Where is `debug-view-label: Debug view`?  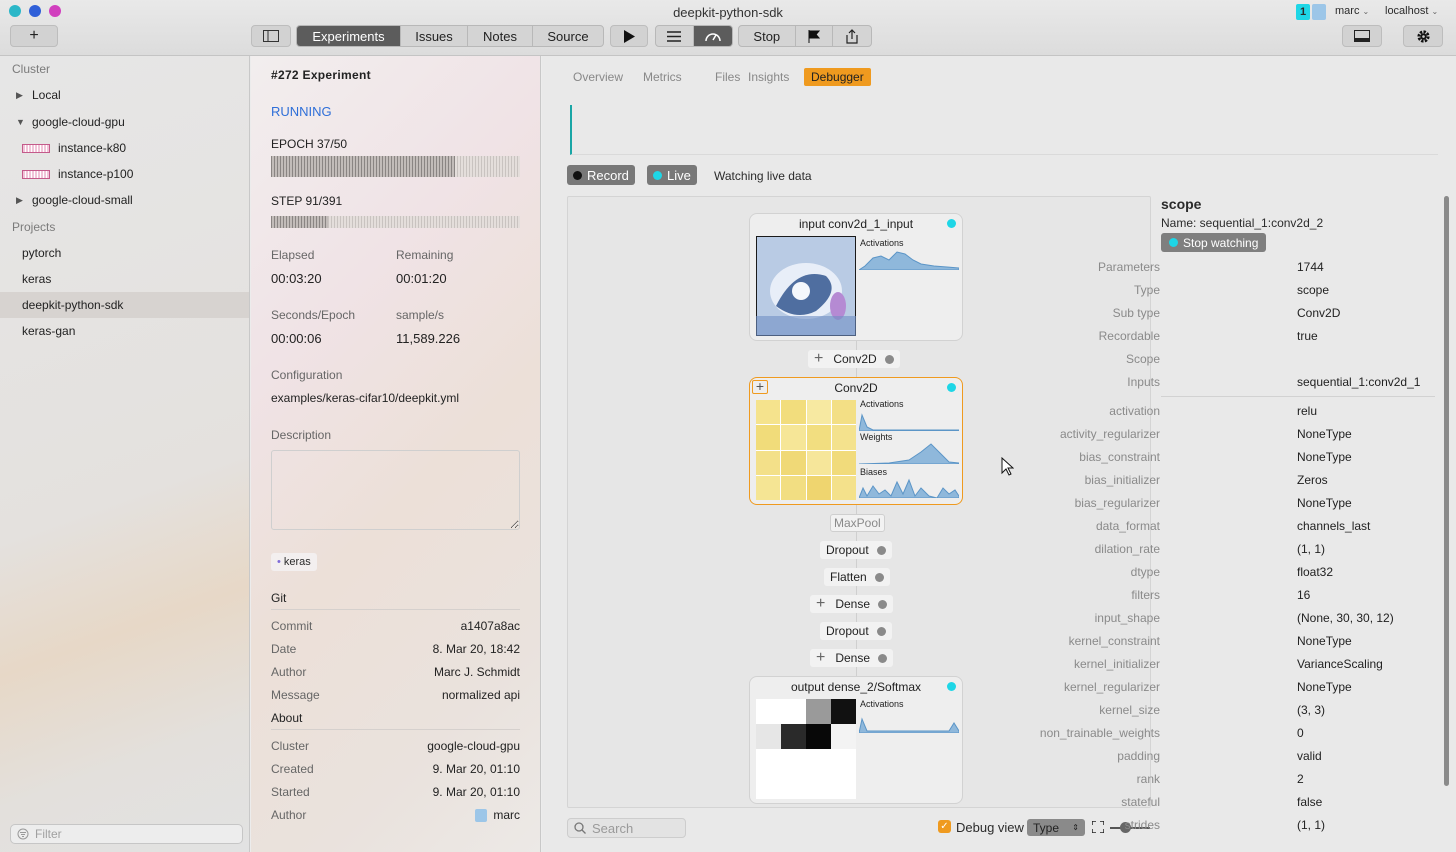 debug-view-label: Debug view is located at coordinates (990, 827).